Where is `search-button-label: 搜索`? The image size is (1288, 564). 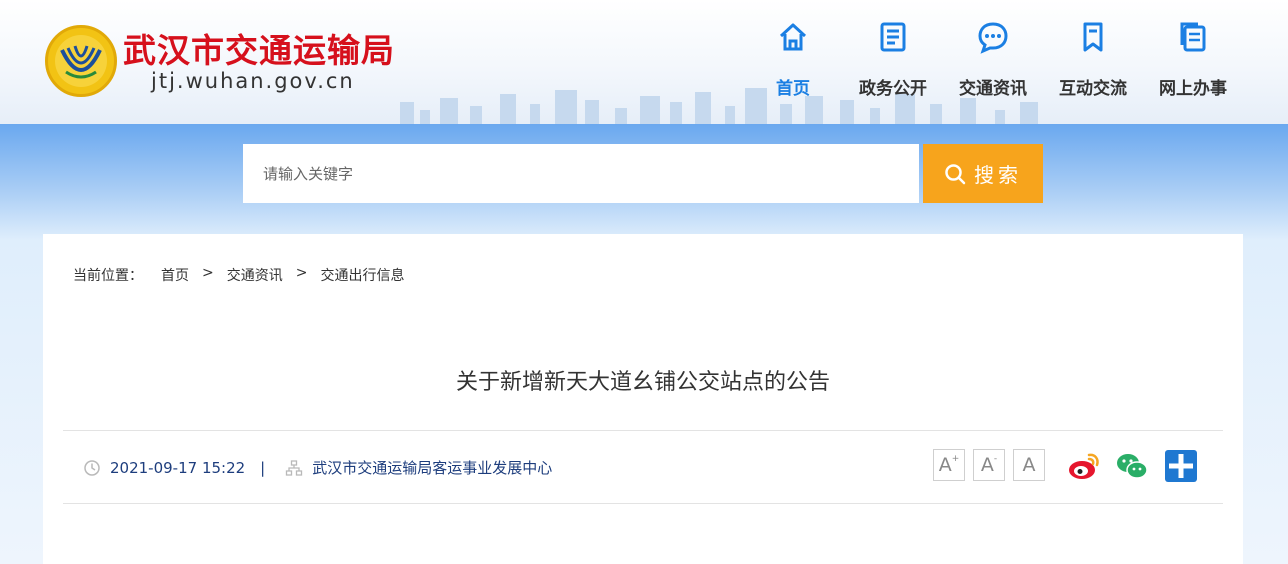 search-button-label: 搜索 is located at coordinates (998, 175).